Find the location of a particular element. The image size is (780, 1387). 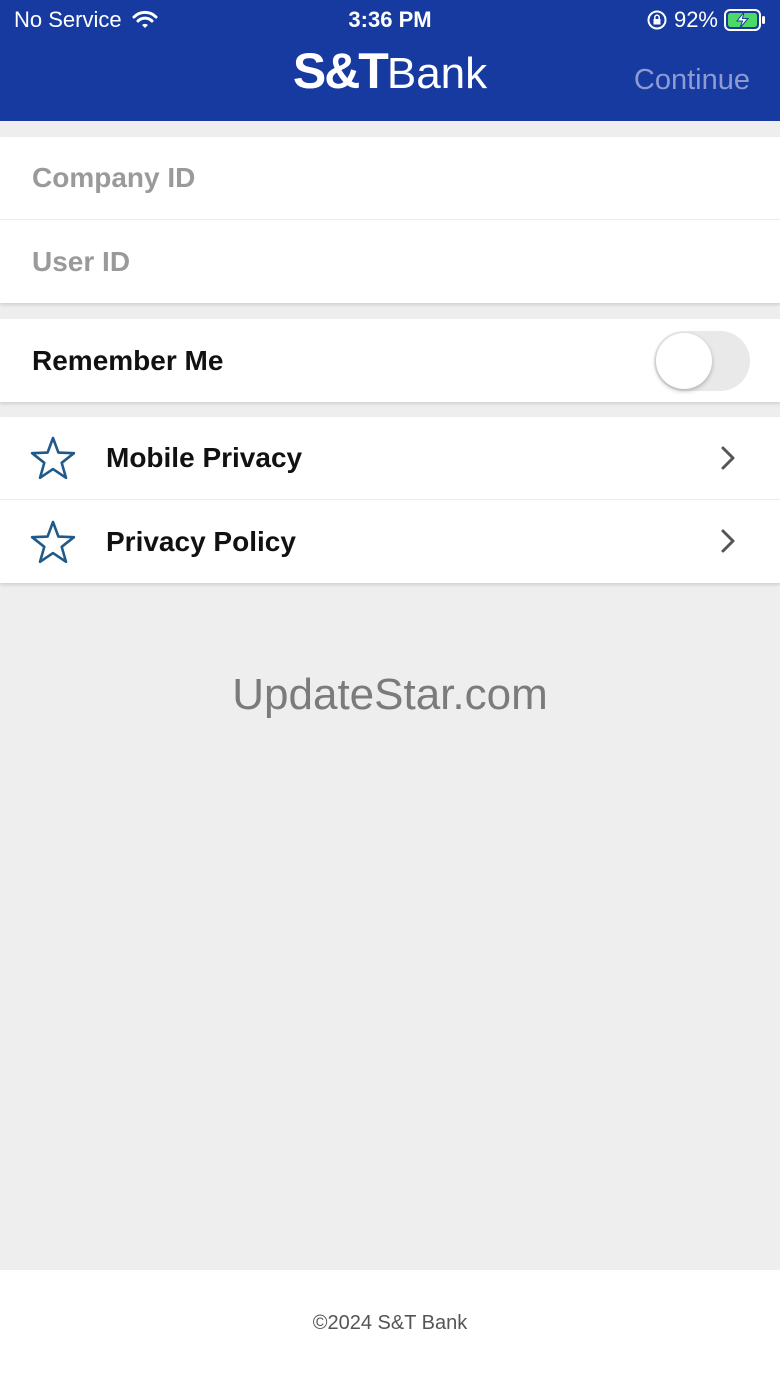

user-id-row is located at coordinates (390, 261).